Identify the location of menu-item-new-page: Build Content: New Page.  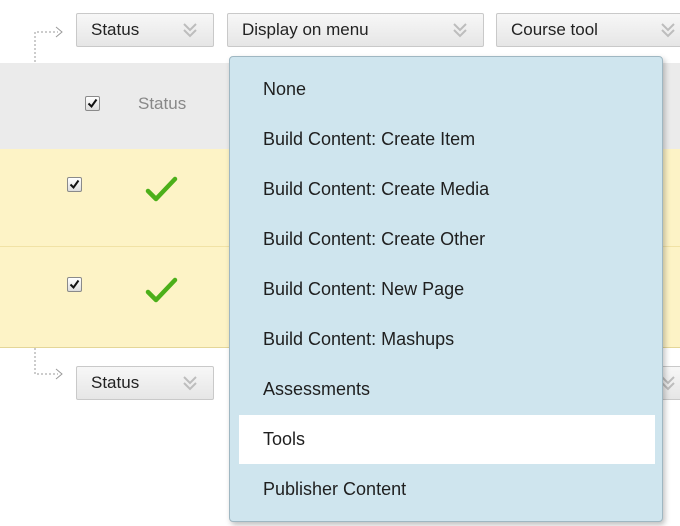
(447, 289).